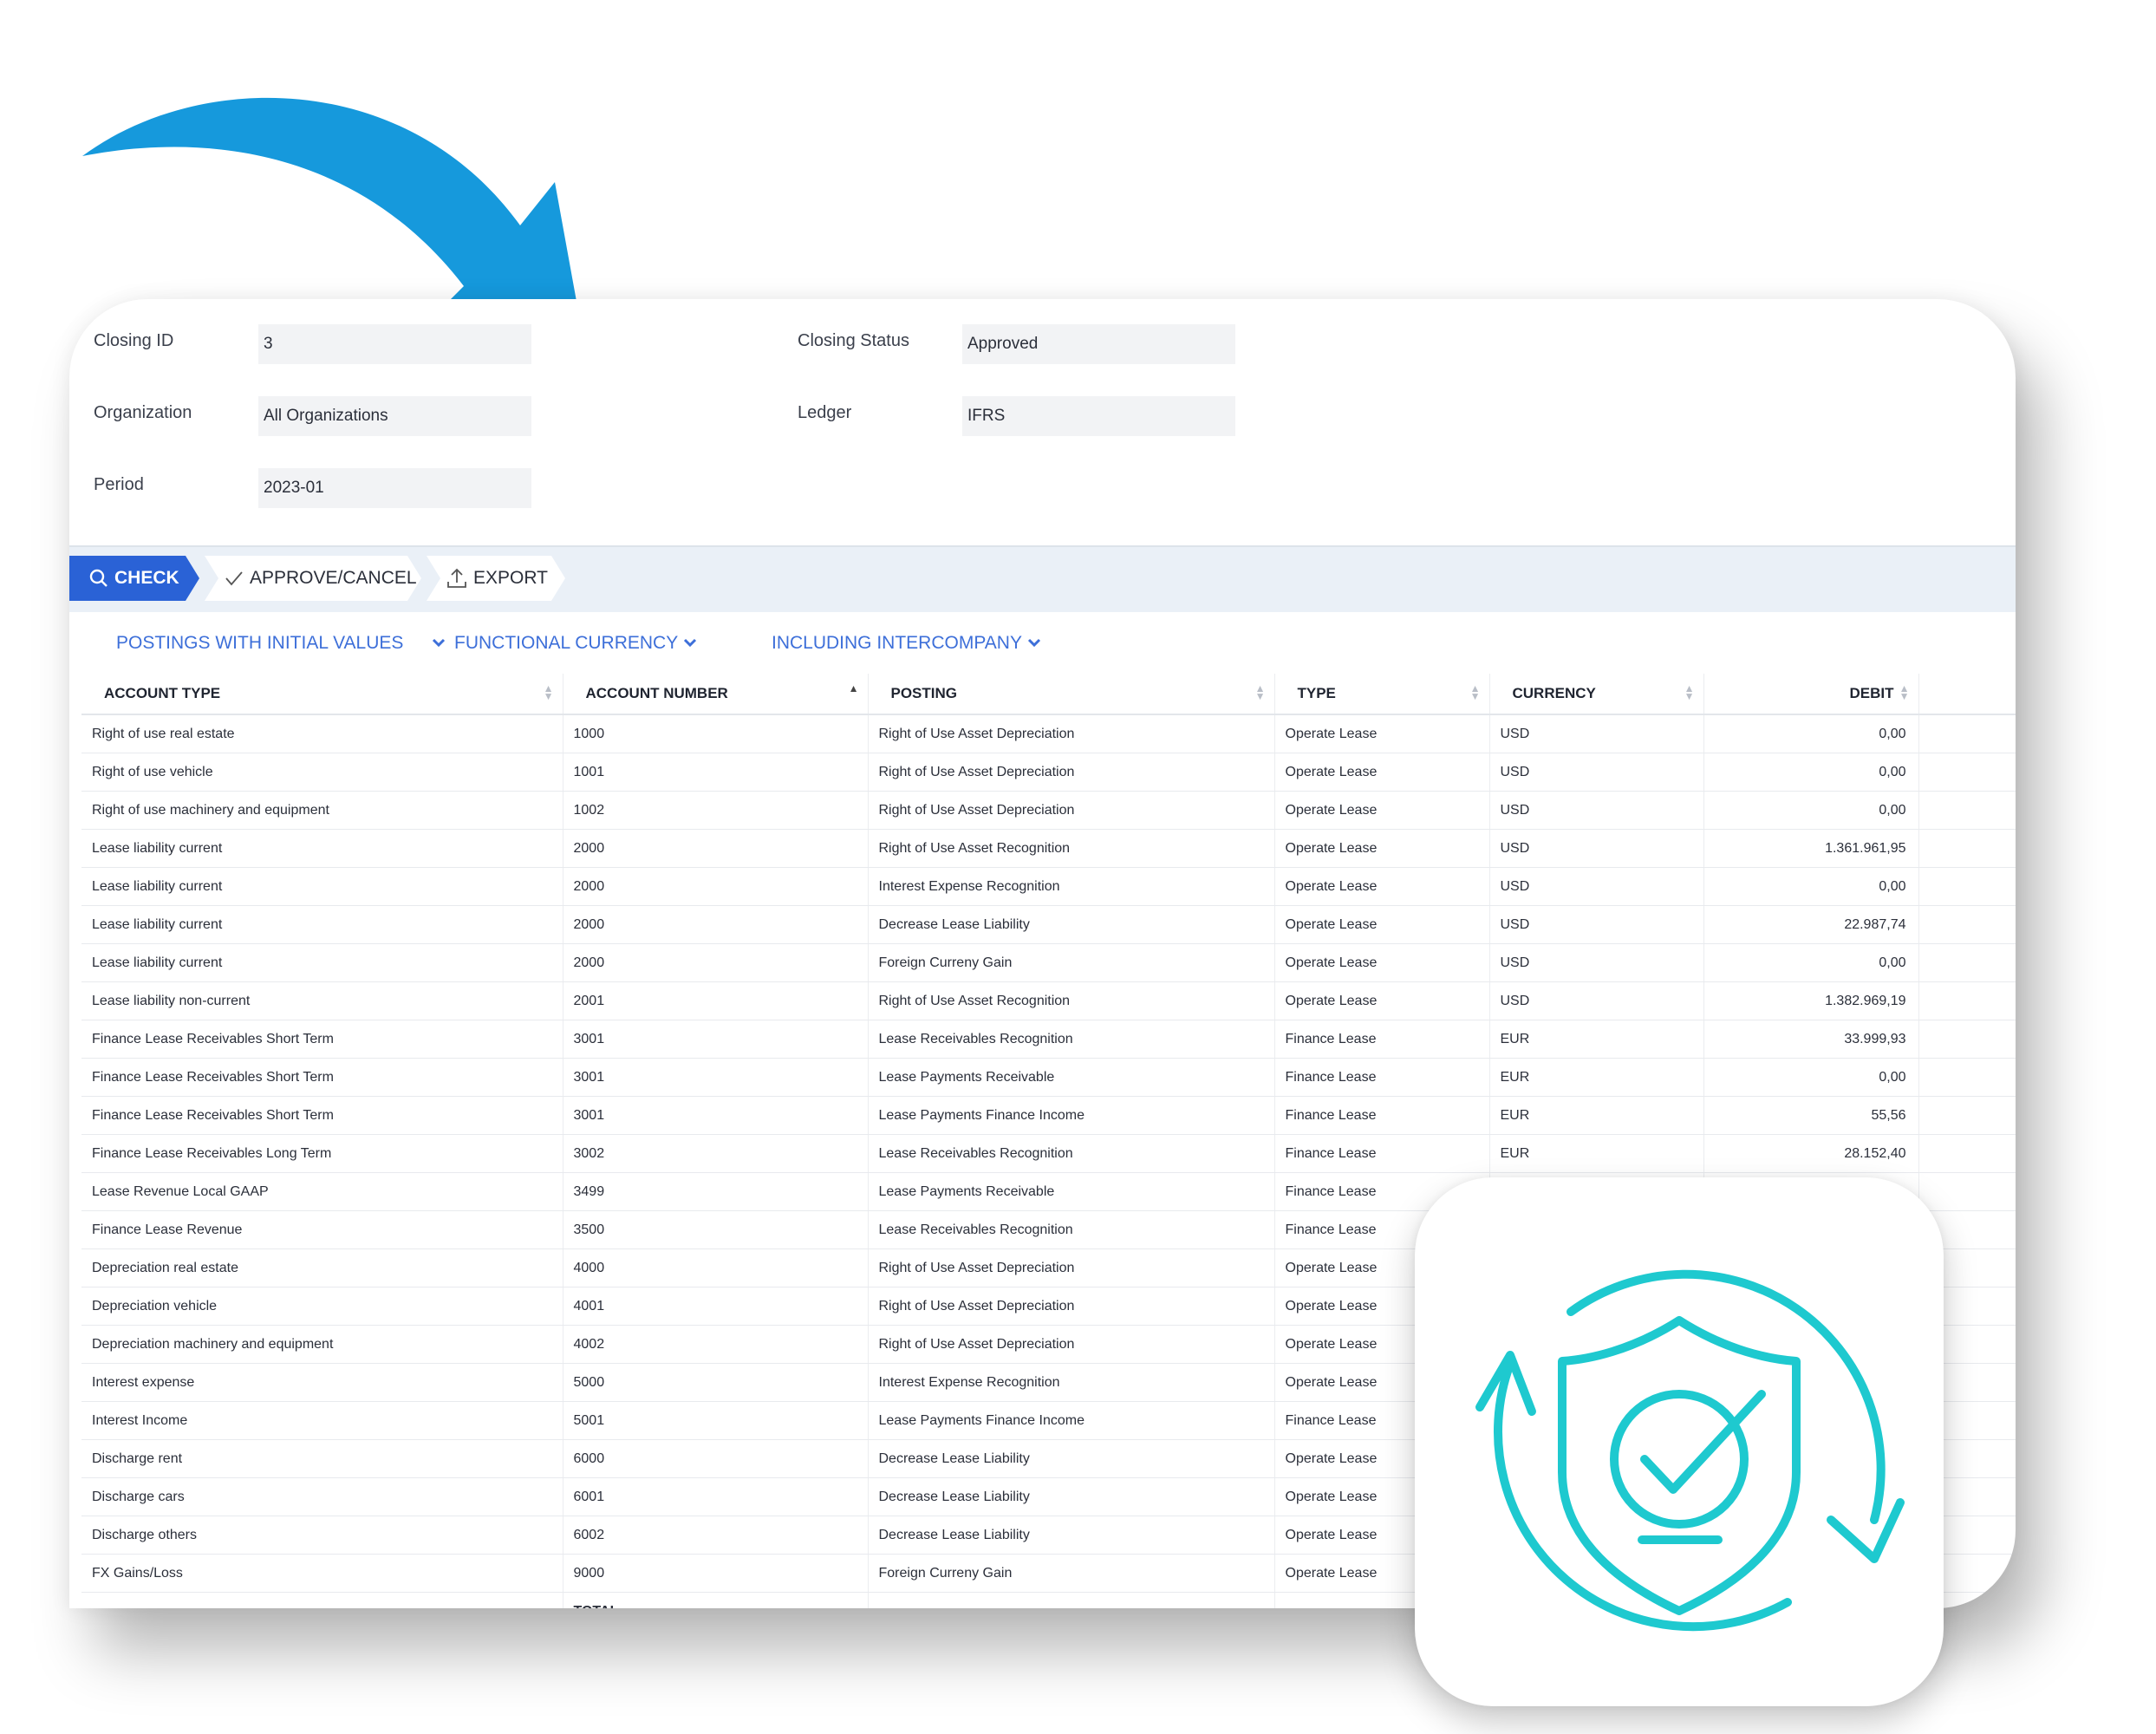  Describe the element at coordinates (1099, 416) in the screenshot. I see `ledger-field: IFRS` at that location.